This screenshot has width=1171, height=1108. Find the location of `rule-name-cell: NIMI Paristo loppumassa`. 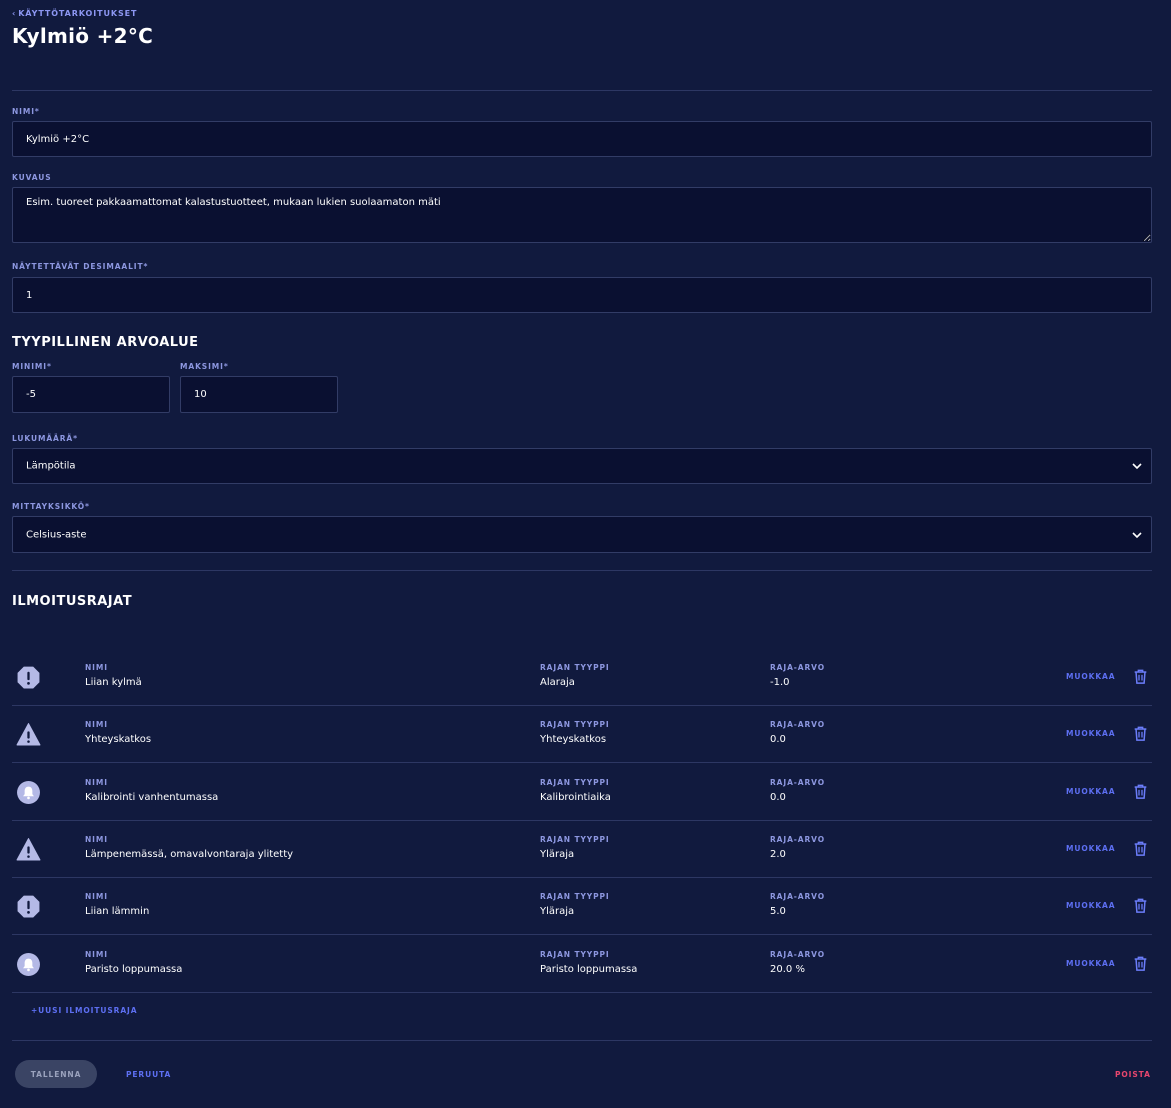

rule-name-cell: NIMI Paristo loppumassa is located at coordinates (133, 962).